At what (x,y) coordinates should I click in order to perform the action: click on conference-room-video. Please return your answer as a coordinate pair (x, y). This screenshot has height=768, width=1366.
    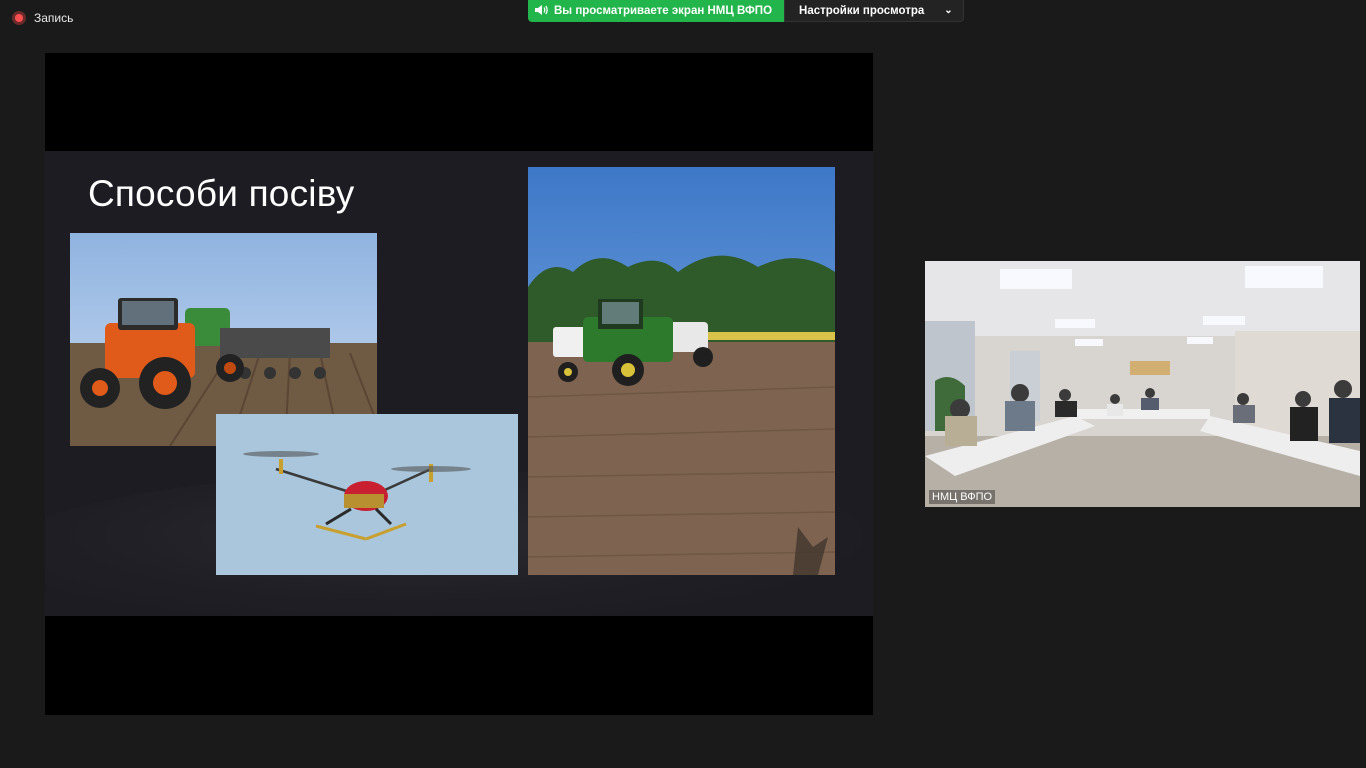
    Looking at the image, I should click on (1142, 384).